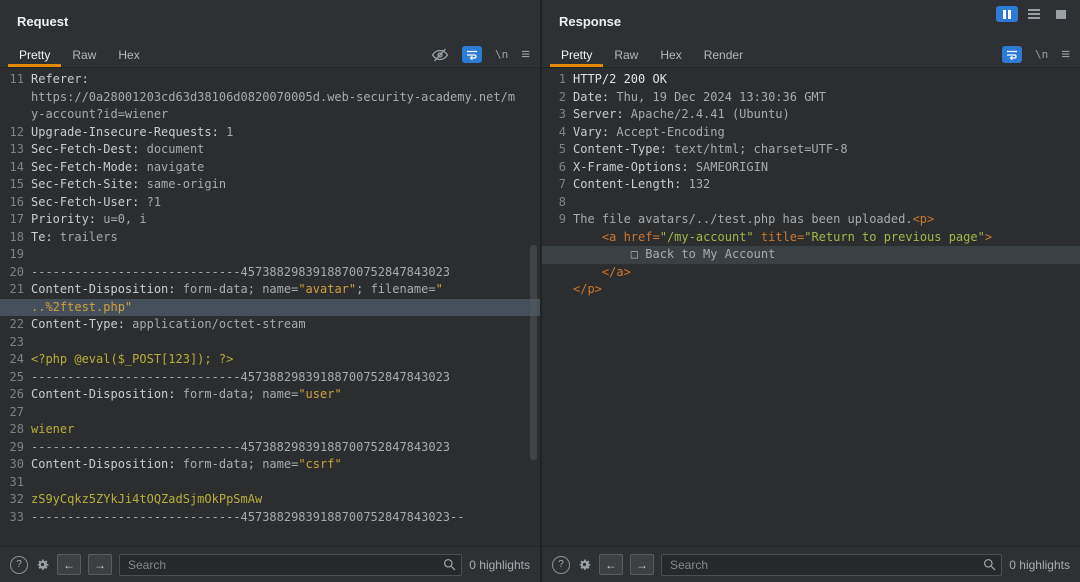 The image size is (1080, 582). I want to click on editor-line: 28 wiener, so click(270, 430).